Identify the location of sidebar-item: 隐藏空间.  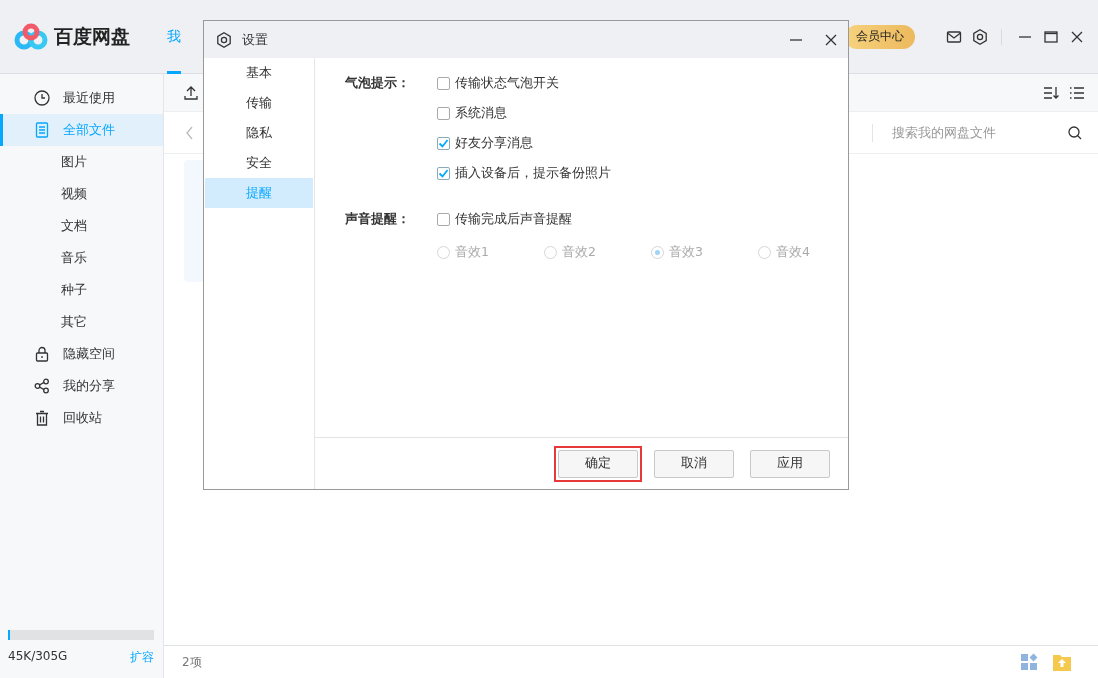
(81, 354).